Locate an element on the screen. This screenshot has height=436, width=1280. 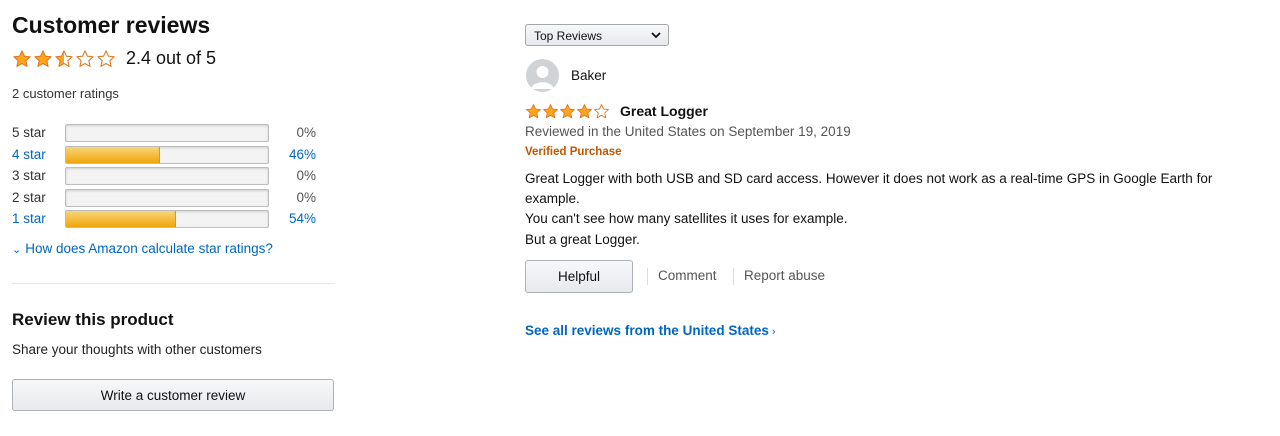
overall-star-rating is located at coordinates (64, 59).